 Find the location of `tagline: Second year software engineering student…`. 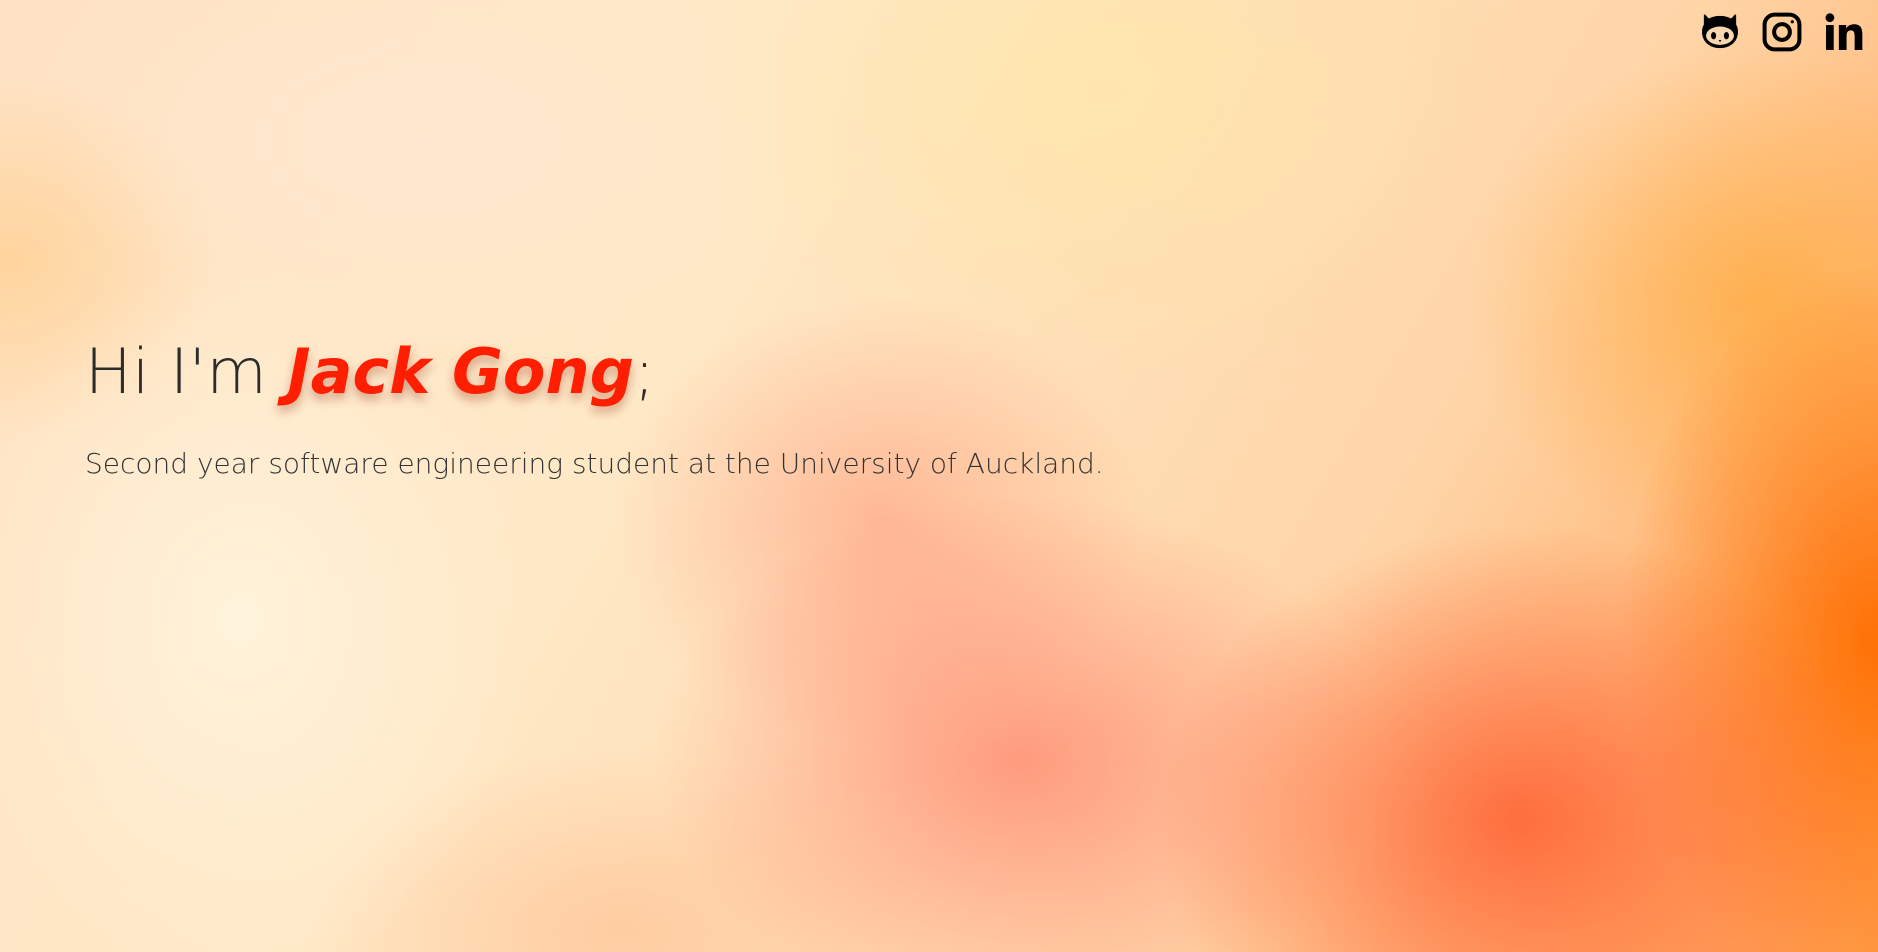

tagline: Second year software engineering student… is located at coordinates (594, 464).